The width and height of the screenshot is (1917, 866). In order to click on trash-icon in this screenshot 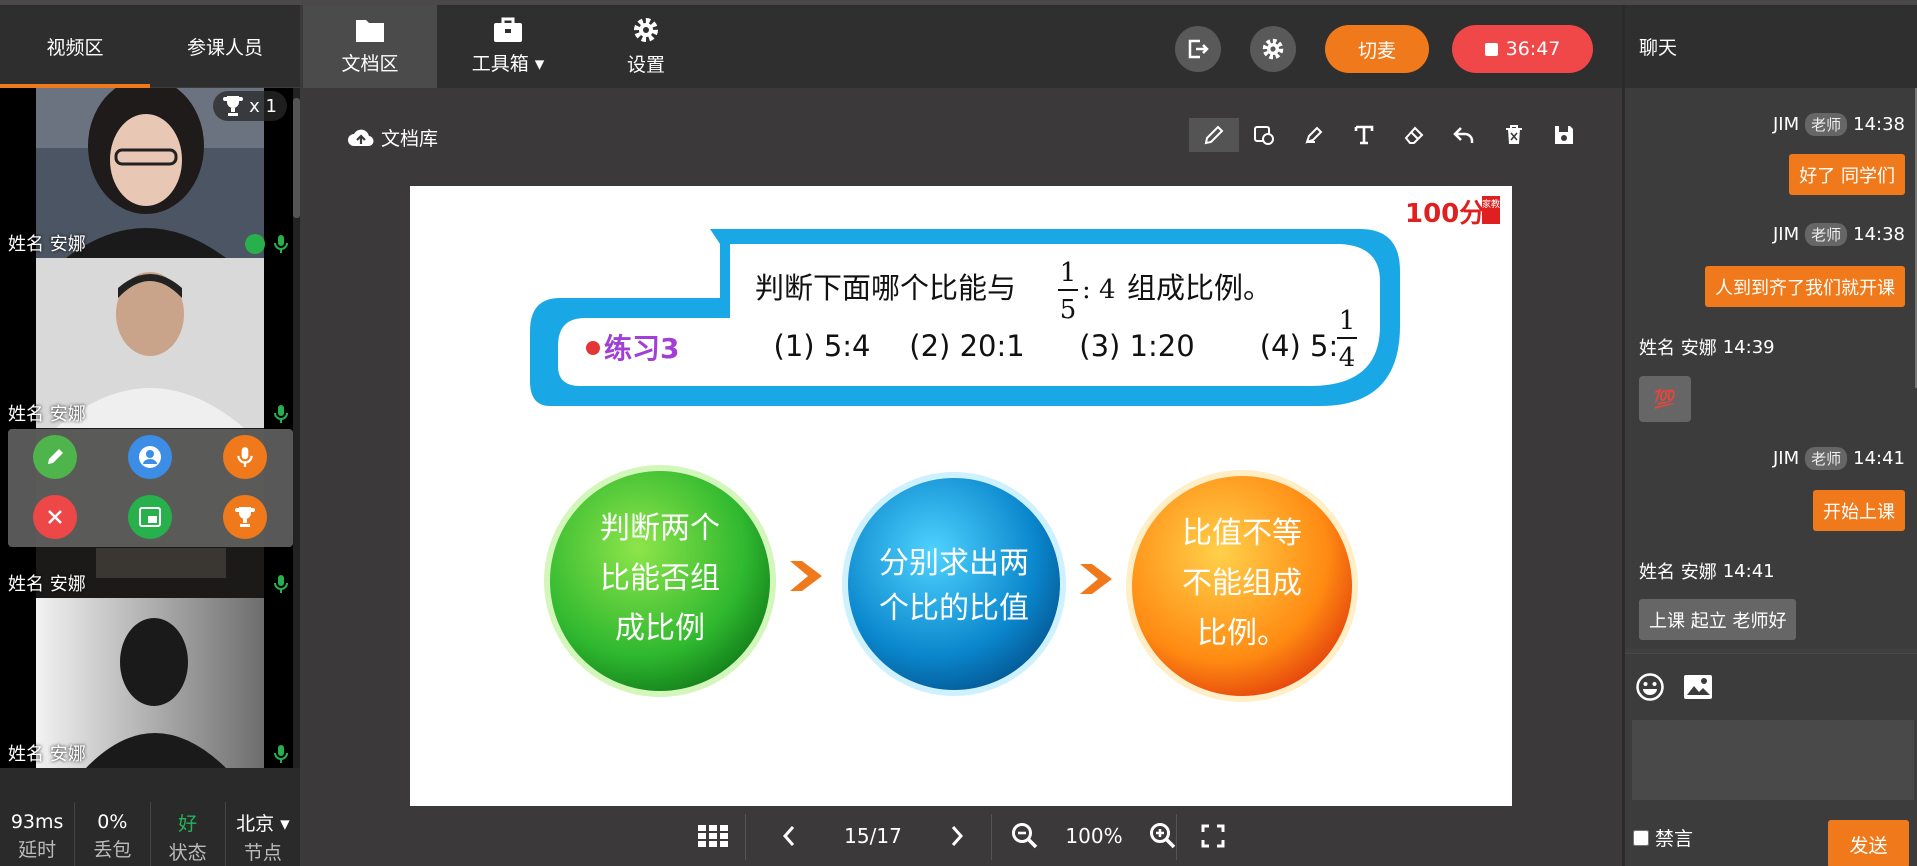, I will do `click(1514, 134)`.